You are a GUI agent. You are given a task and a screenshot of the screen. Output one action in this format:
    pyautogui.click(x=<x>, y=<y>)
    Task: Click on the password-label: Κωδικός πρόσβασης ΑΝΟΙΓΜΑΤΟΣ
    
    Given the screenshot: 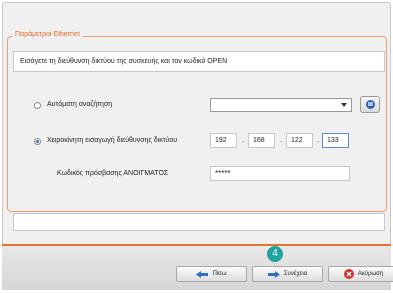 What is the action you would take?
    pyautogui.click(x=113, y=173)
    